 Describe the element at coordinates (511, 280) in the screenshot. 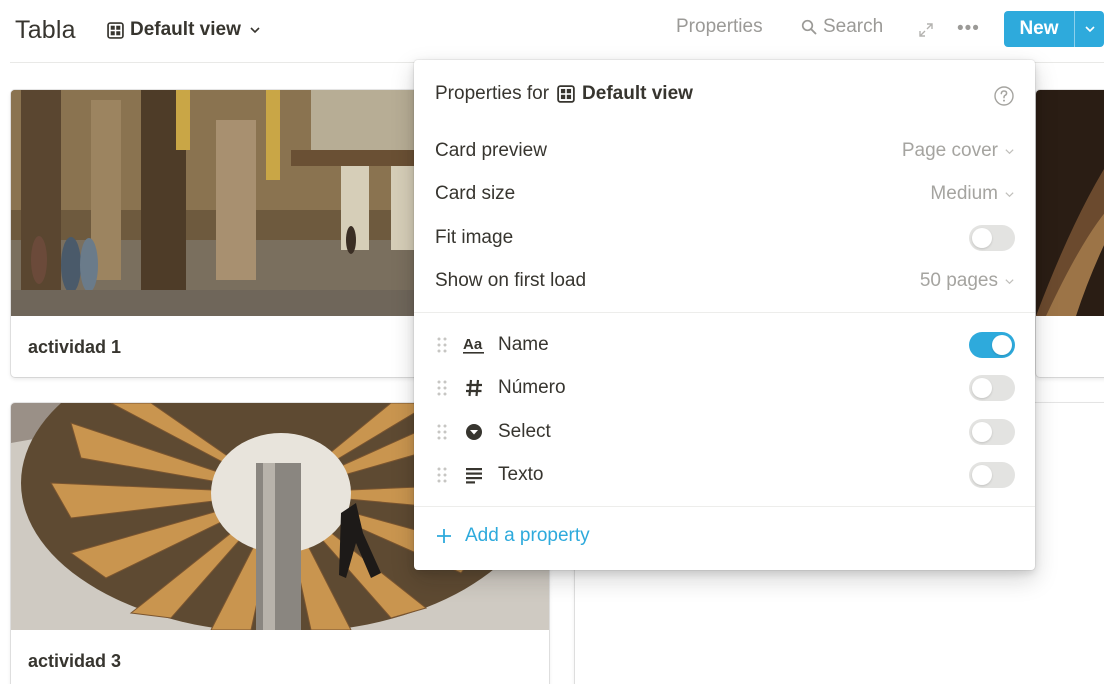

I see `option-label: Show on first load` at that location.